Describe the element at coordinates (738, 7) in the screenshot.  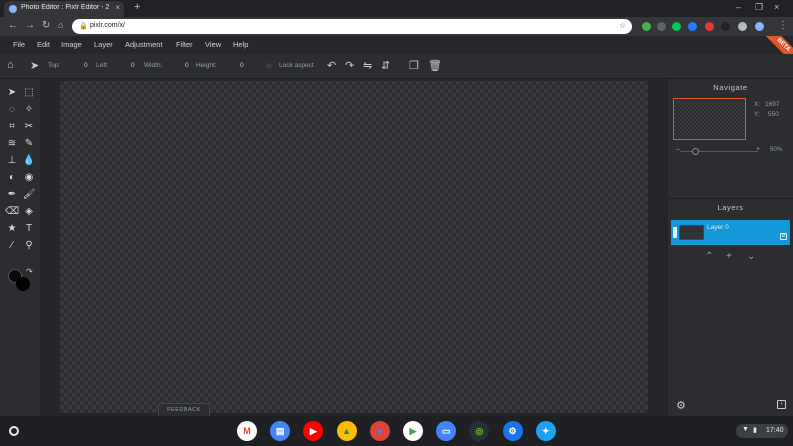
I see `minimize-icon: –` at that location.